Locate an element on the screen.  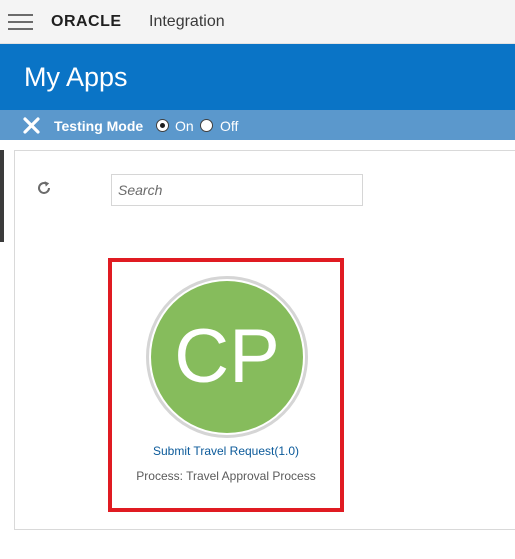
search-input is located at coordinates (237, 190).